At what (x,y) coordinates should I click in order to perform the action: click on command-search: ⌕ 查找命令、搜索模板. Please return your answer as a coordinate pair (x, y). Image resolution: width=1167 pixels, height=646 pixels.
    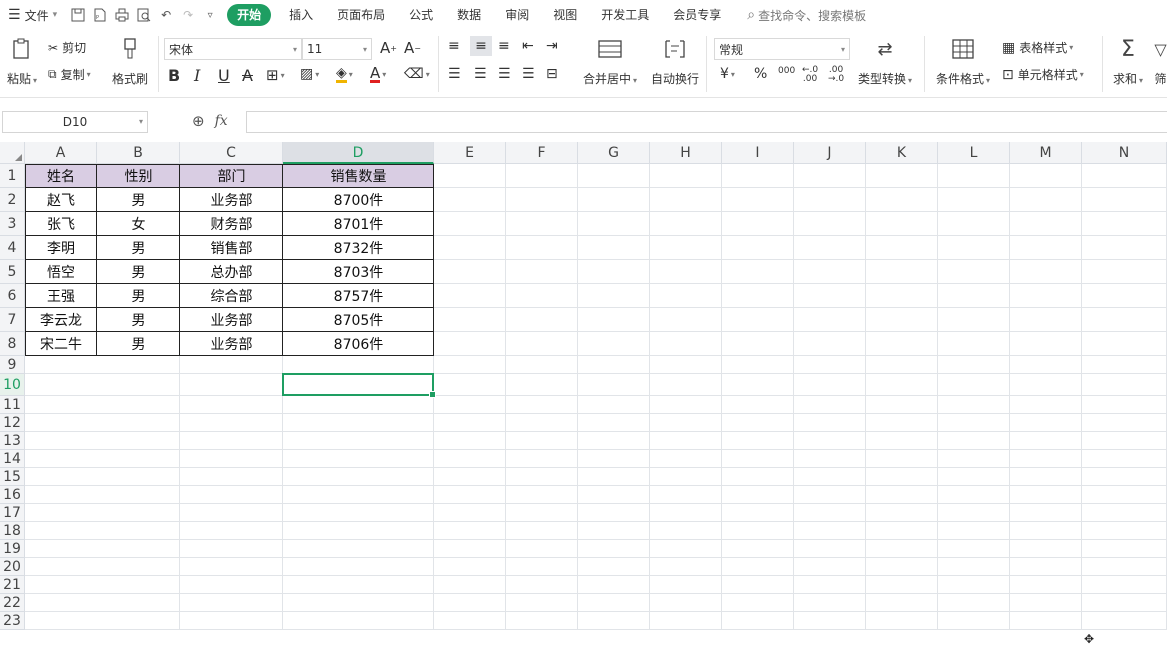
    Looking at the image, I should click on (806, 15).